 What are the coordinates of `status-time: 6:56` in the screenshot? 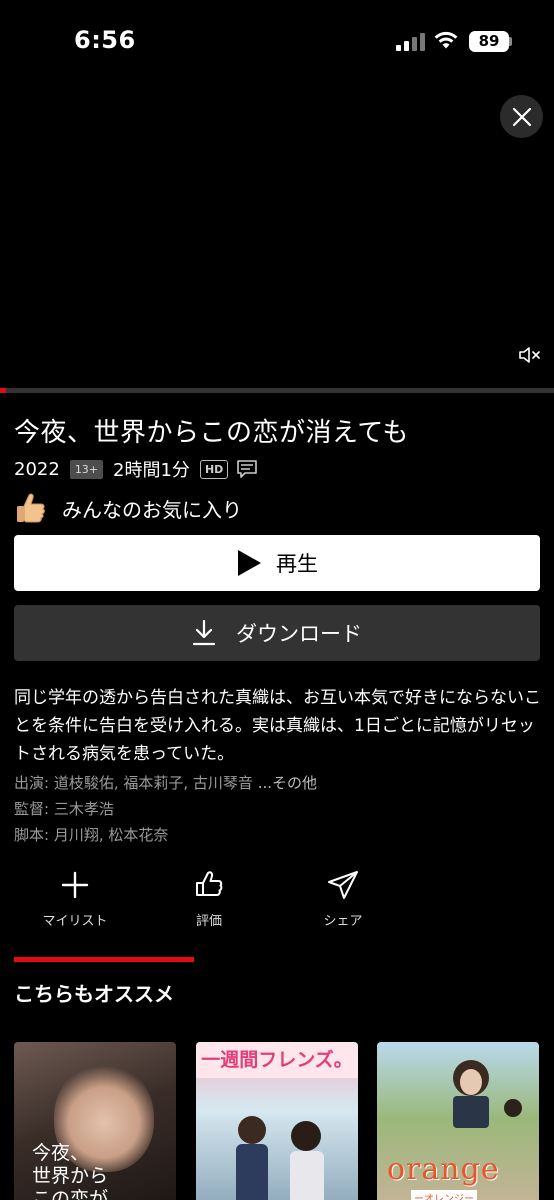 It's located at (105, 40).